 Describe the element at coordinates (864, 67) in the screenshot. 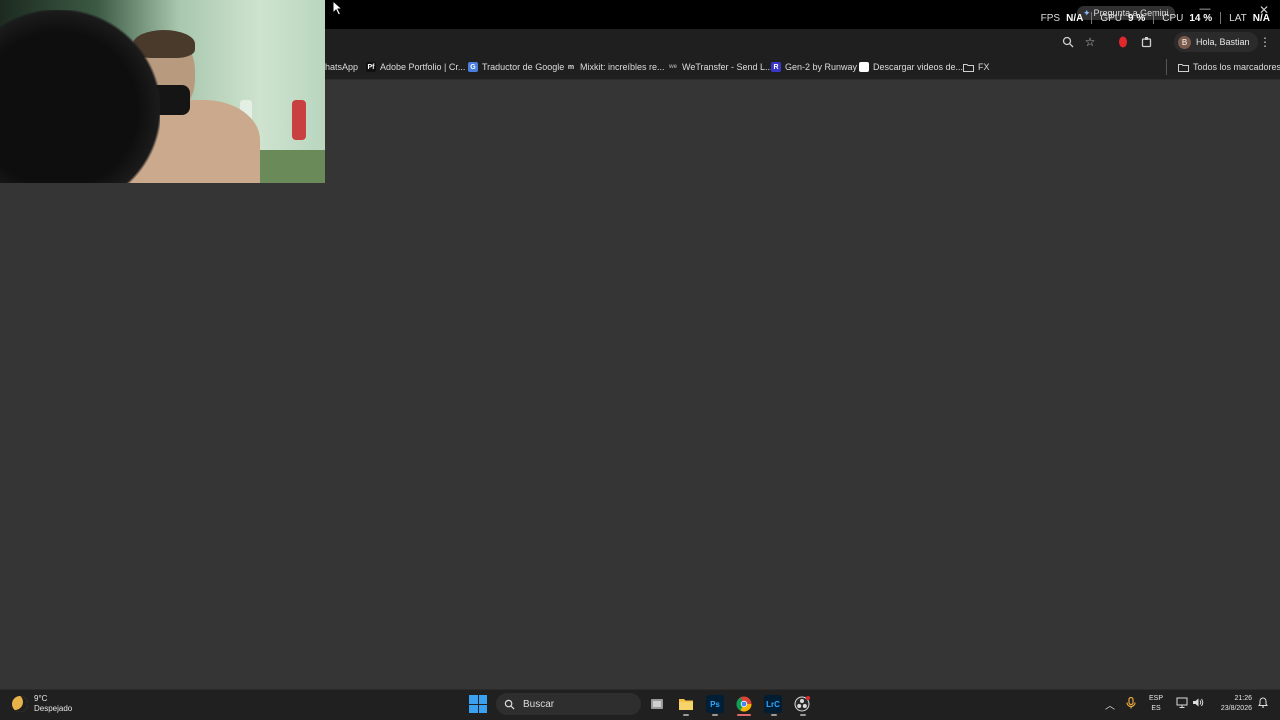

I see `page-icon` at that location.